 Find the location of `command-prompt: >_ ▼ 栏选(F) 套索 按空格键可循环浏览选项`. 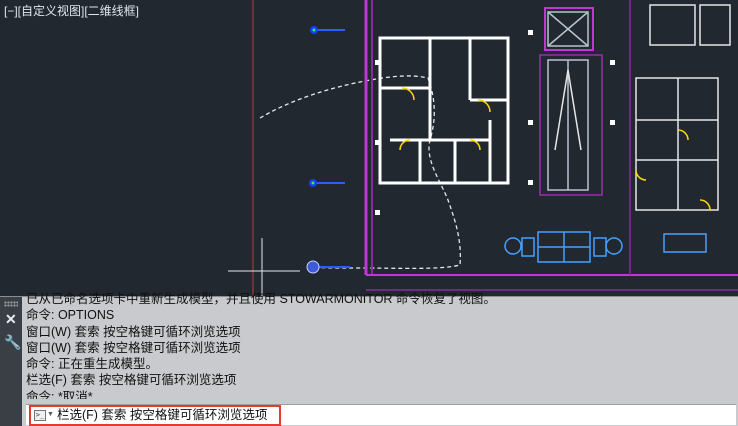

command-prompt: >_ ▼ 栏选(F) 套索 按空格键可循环浏览选项 is located at coordinates (155, 415).